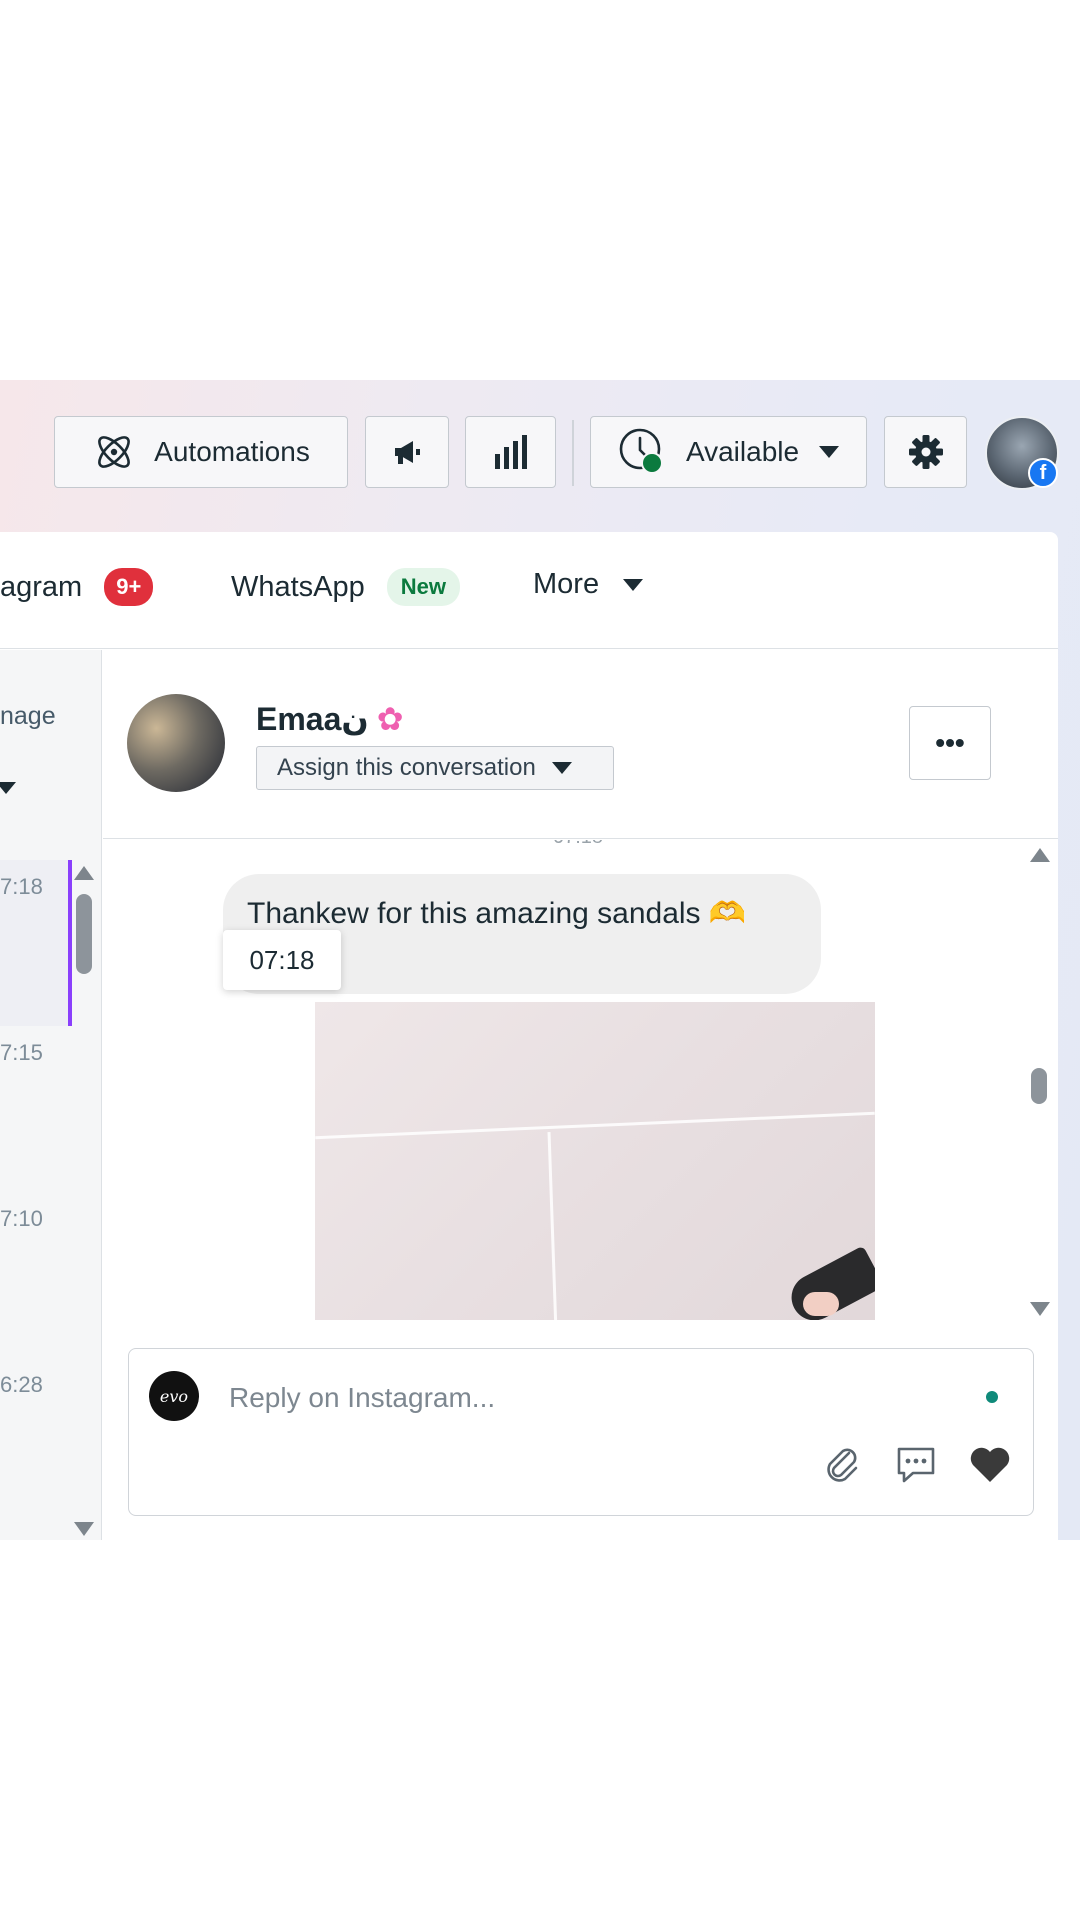 The height and width of the screenshot is (1920, 1080). I want to click on reply-input, so click(579, 1398).